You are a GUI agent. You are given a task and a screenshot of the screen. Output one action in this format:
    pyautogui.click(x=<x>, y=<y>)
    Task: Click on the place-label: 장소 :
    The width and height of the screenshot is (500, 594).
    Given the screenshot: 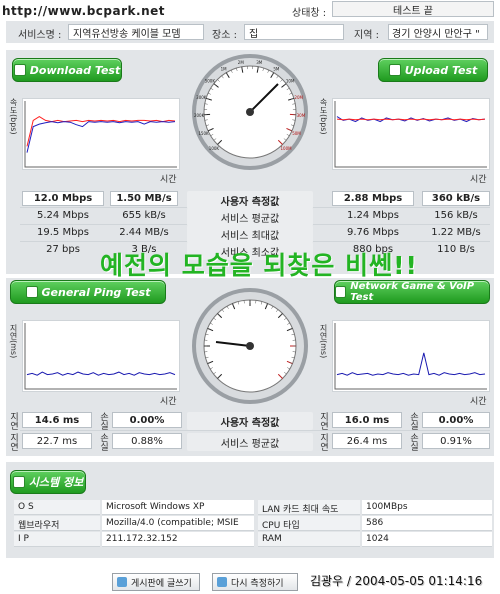 What is the action you would take?
    pyautogui.click(x=224, y=35)
    